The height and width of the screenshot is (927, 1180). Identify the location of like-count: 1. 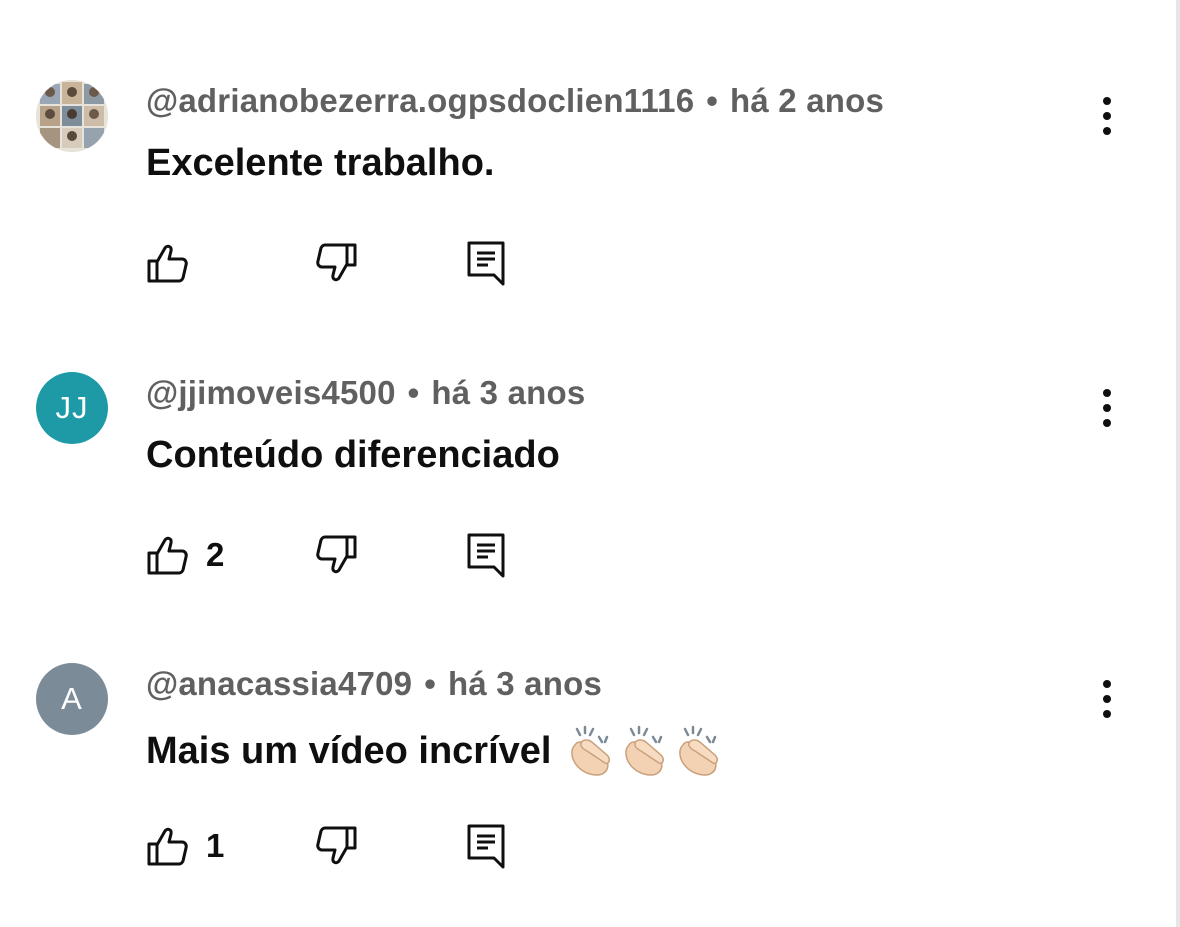
(215, 845).